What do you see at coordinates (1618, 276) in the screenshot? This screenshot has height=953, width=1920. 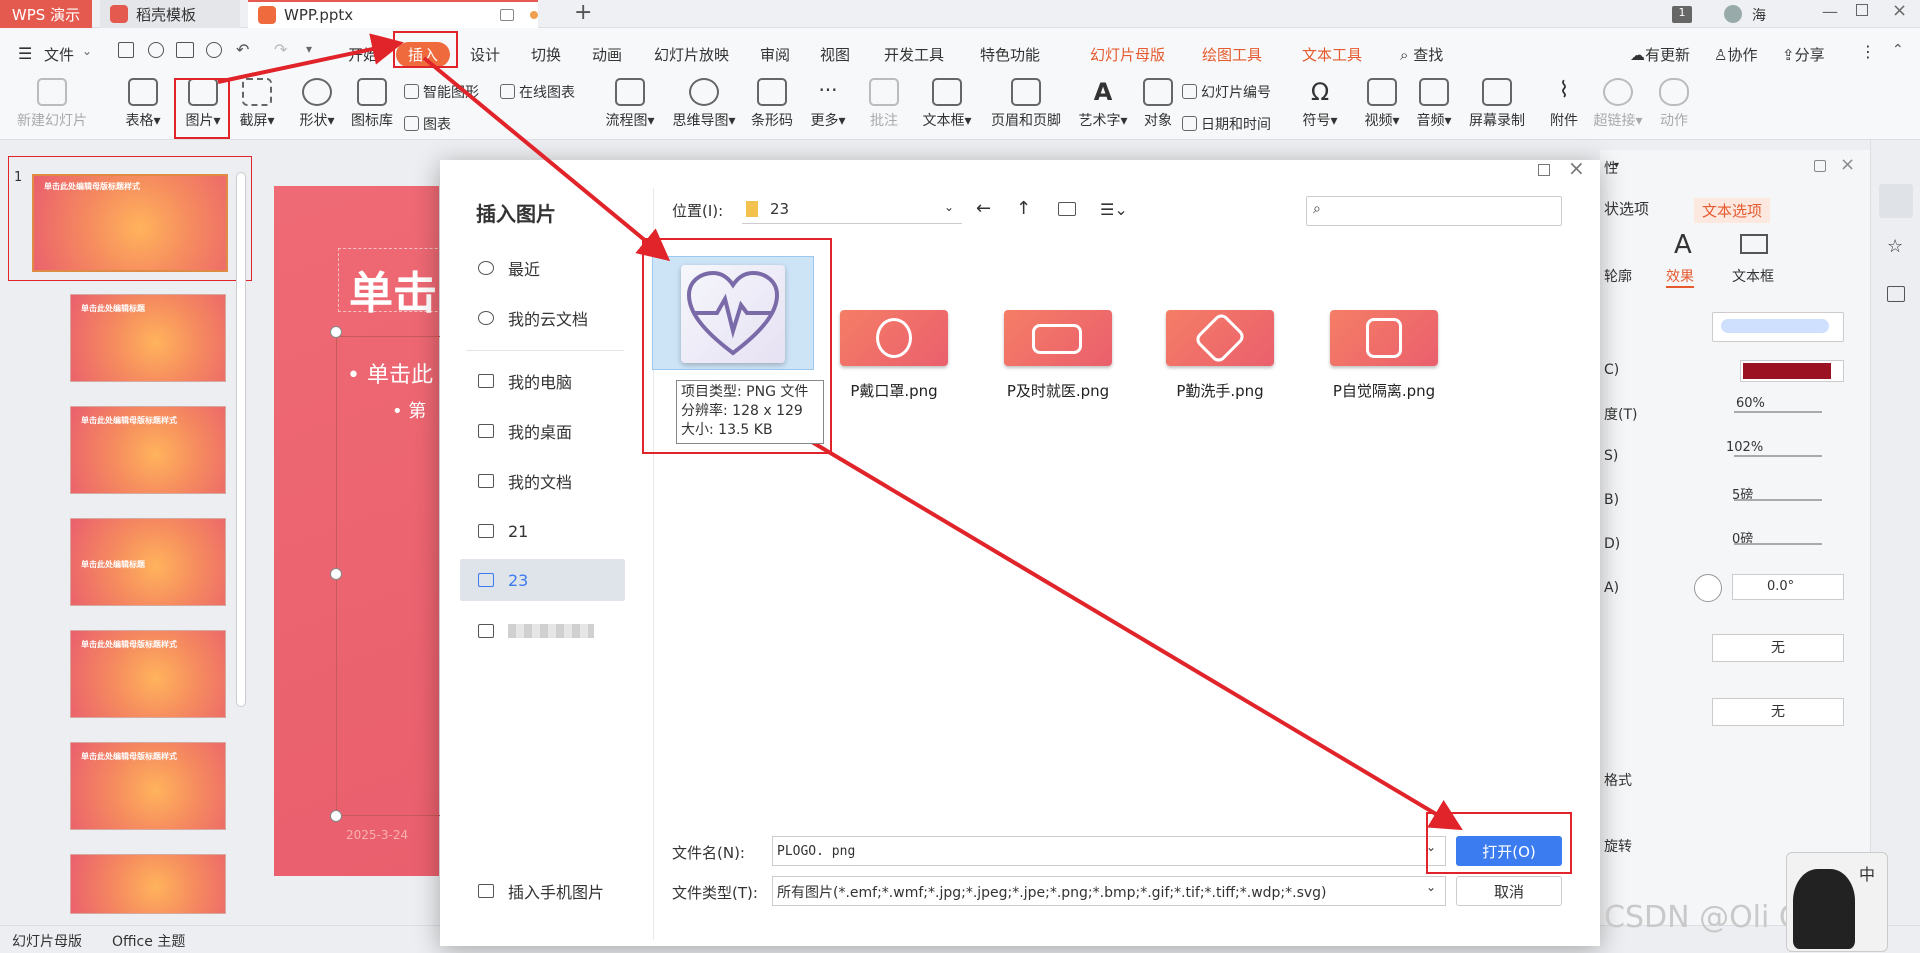 I see `sub-tab-outline: 轮廓` at bounding box center [1618, 276].